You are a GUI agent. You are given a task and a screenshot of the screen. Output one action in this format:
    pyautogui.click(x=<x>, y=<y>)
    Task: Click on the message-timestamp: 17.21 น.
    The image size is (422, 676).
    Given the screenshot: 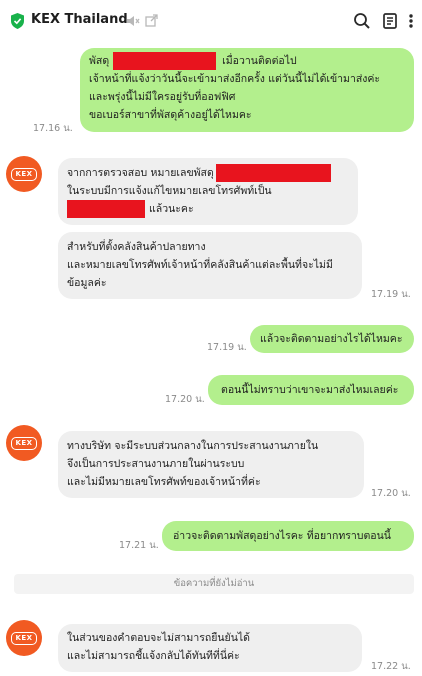 What is the action you would take?
    pyautogui.click(x=139, y=545)
    